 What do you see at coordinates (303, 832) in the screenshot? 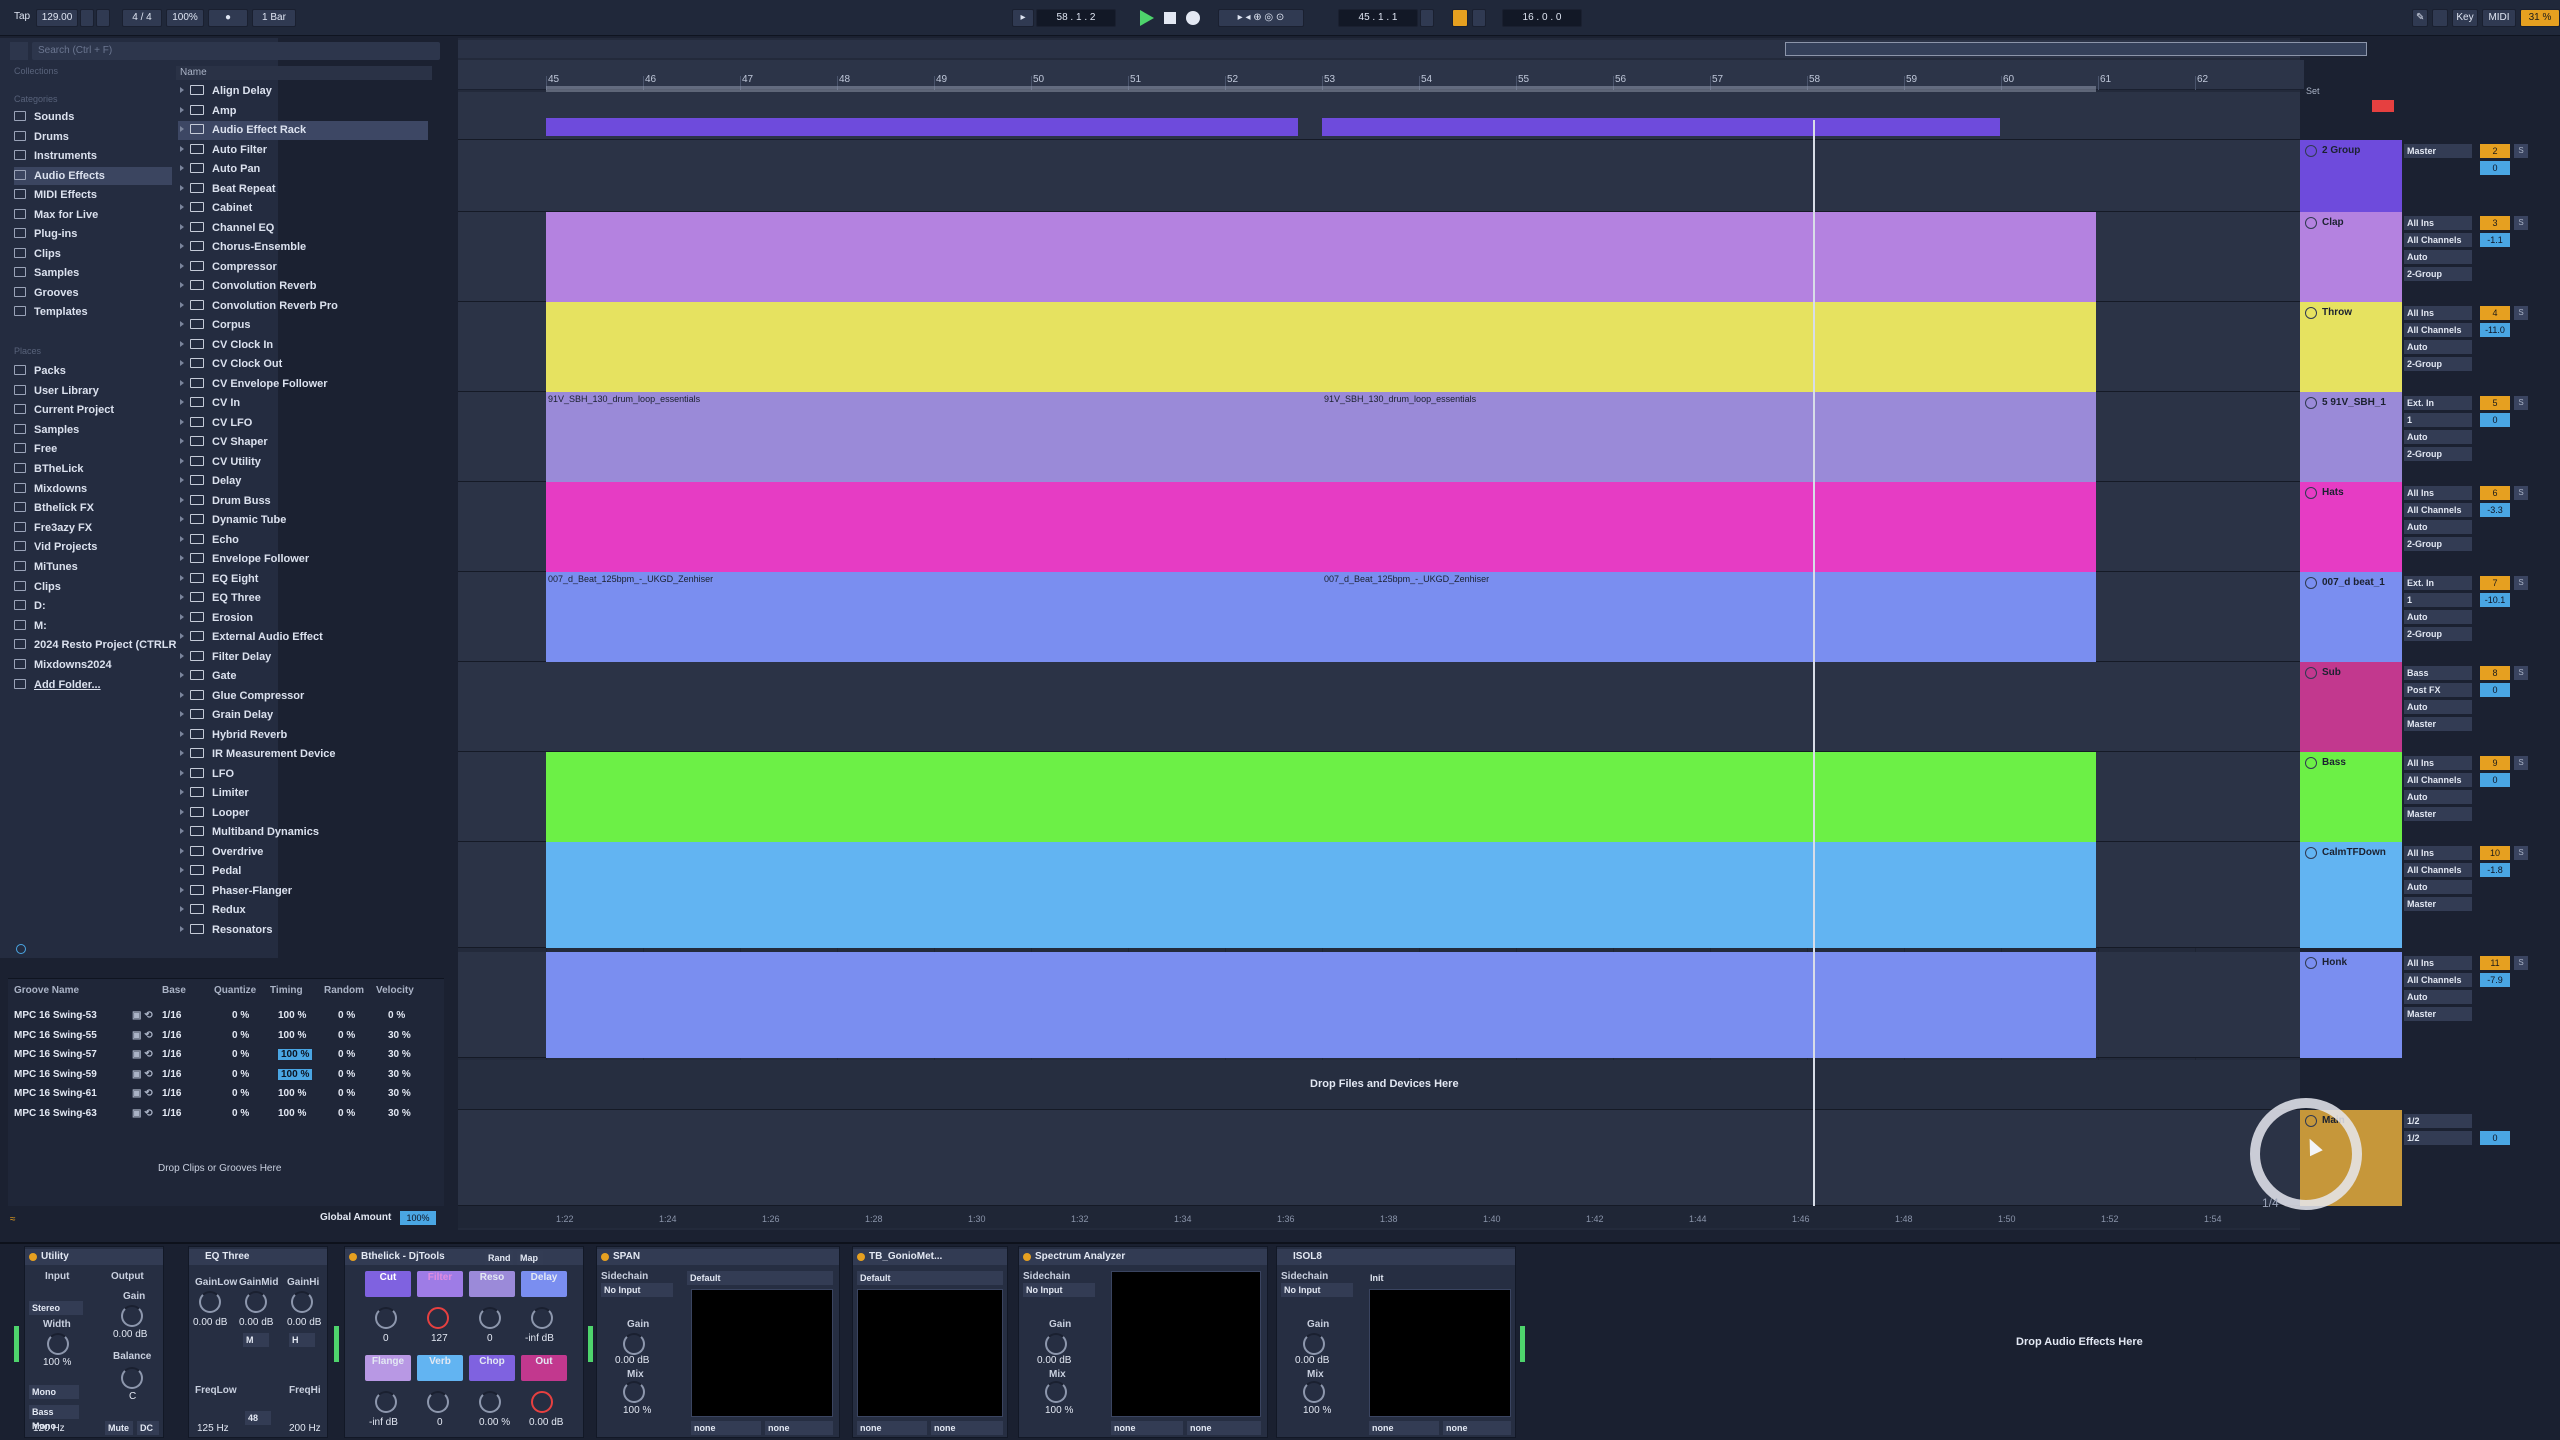
I see `browser-item: Multiband Dynamics` at bounding box center [303, 832].